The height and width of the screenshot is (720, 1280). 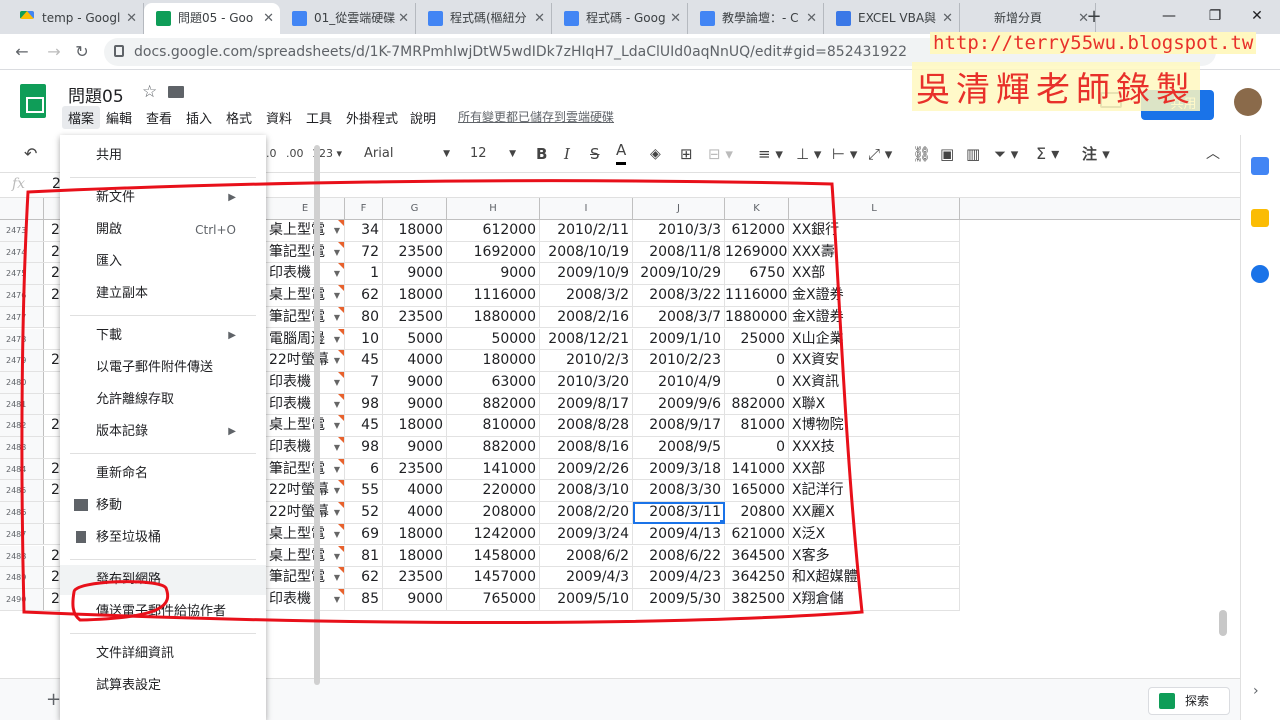 What do you see at coordinates (874, 361) in the screenshot?
I see `cell-L: XX資安` at bounding box center [874, 361].